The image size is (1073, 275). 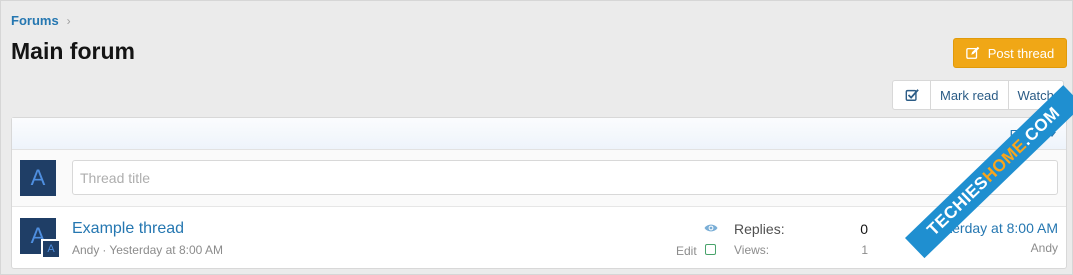 I want to click on filter-bar: Filters, so click(x=539, y=134).